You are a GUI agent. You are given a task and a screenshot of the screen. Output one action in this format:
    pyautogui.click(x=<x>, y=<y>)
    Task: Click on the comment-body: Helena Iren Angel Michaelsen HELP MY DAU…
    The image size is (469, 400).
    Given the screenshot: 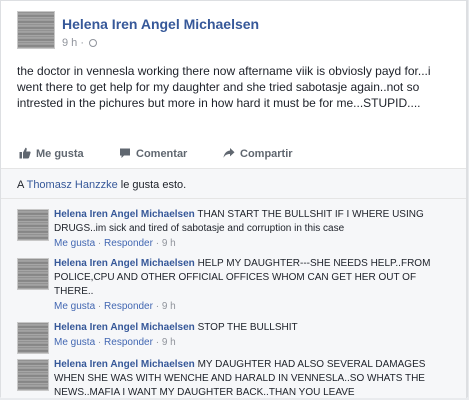 What is the action you would take?
    pyautogui.click(x=253, y=285)
    